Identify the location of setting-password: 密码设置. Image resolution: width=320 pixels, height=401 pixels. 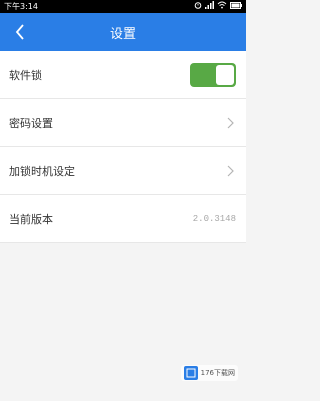
(123, 123).